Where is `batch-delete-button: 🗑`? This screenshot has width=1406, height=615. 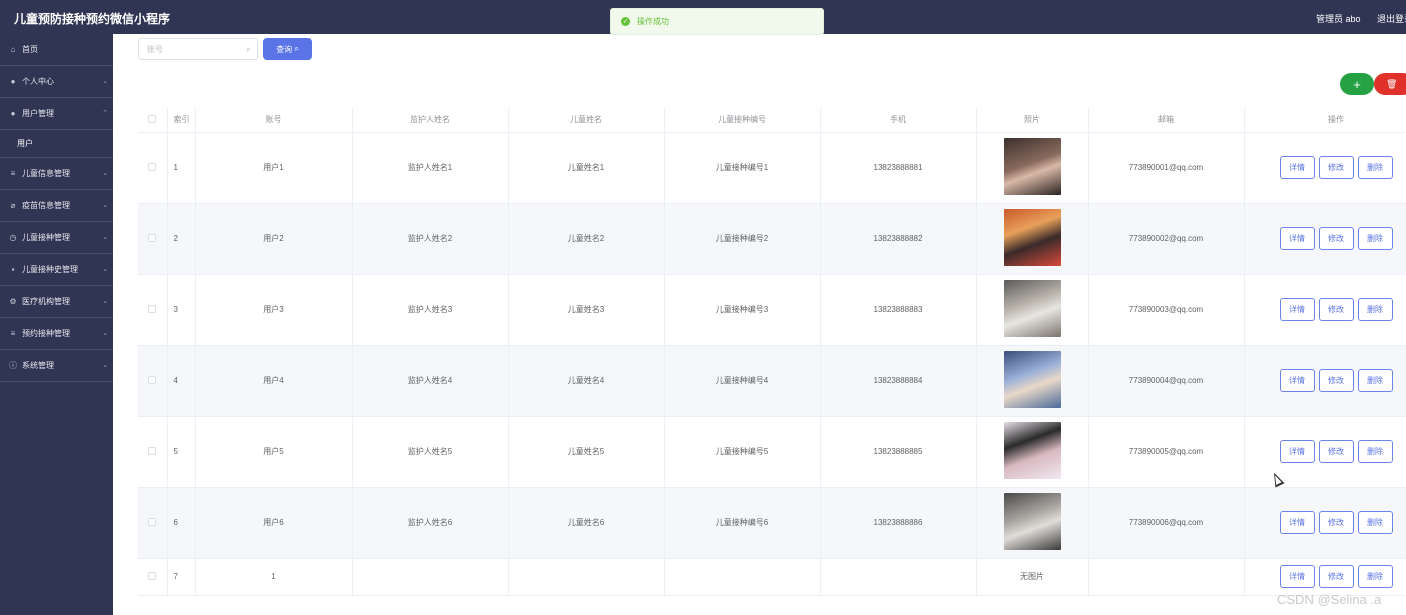
batch-delete-button: 🗑 is located at coordinates (1390, 84).